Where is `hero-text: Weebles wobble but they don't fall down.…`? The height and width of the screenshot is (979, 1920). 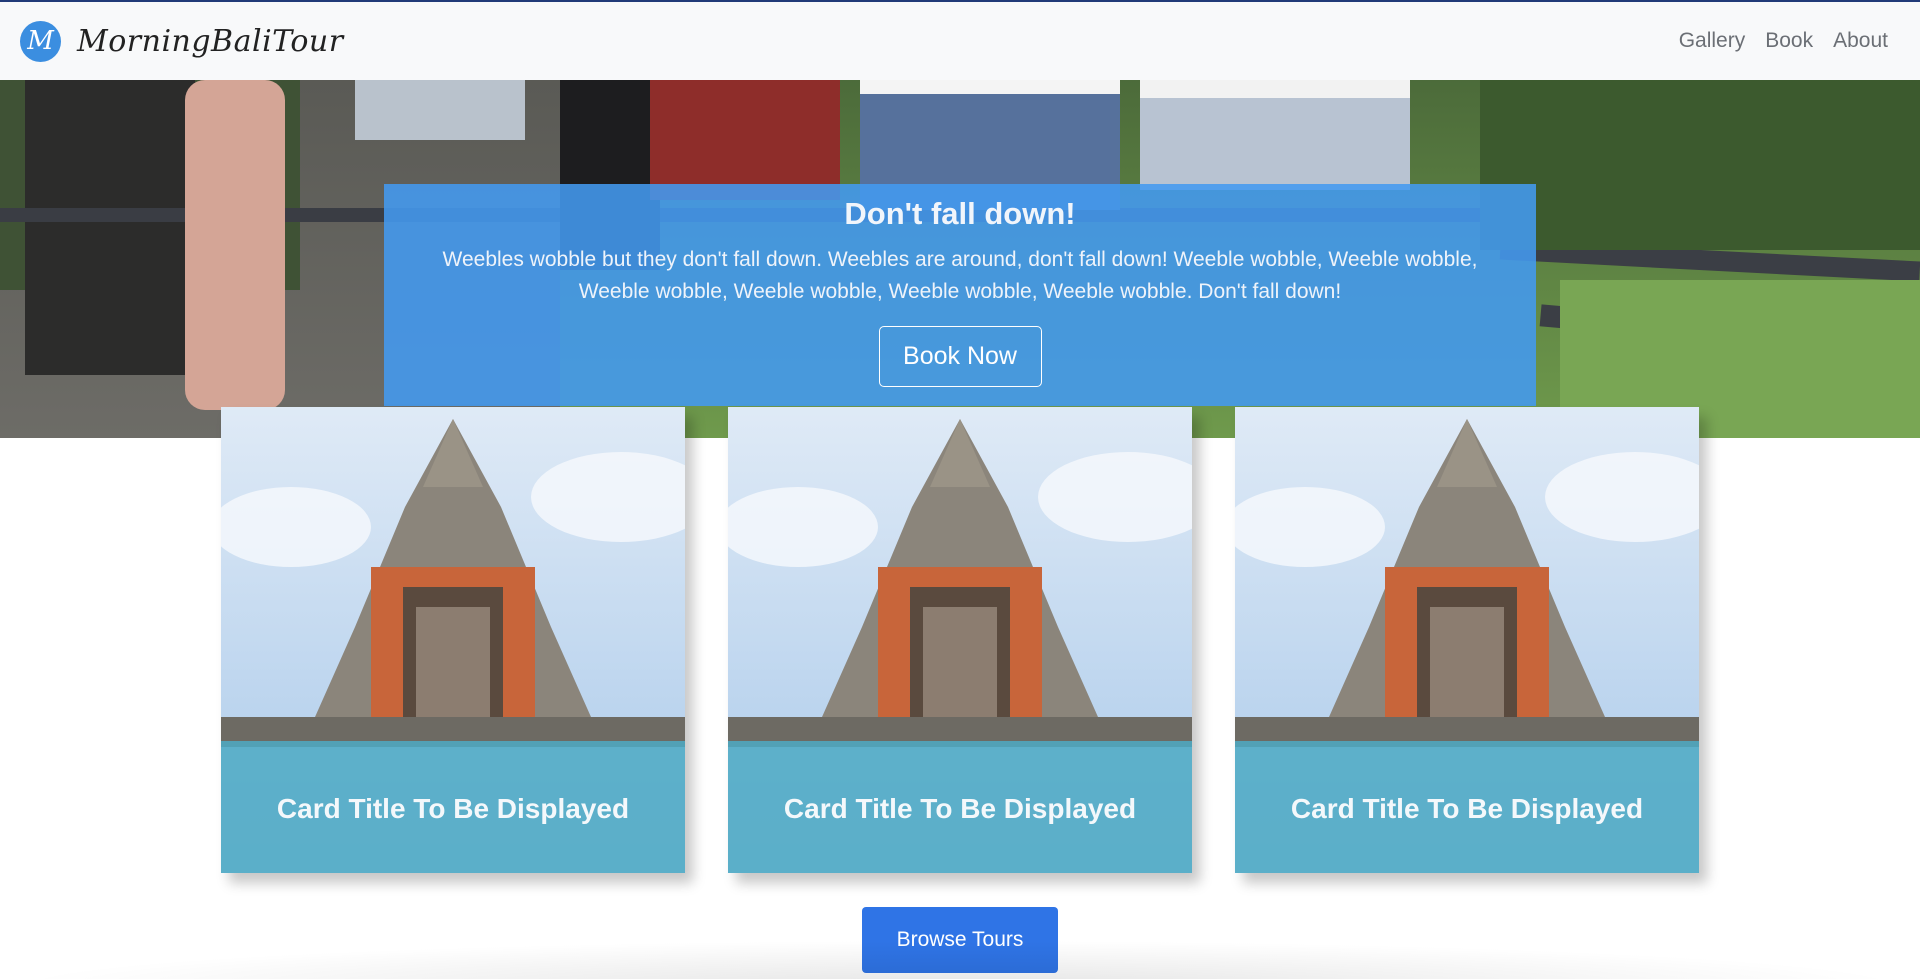 hero-text: Weebles wobble but they don't fall down.… is located at coordinates (960, 275).